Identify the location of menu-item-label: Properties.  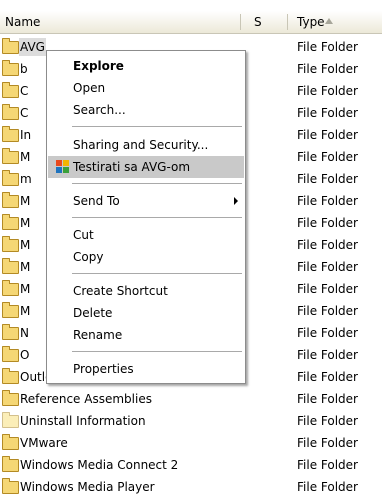
(103, 369).